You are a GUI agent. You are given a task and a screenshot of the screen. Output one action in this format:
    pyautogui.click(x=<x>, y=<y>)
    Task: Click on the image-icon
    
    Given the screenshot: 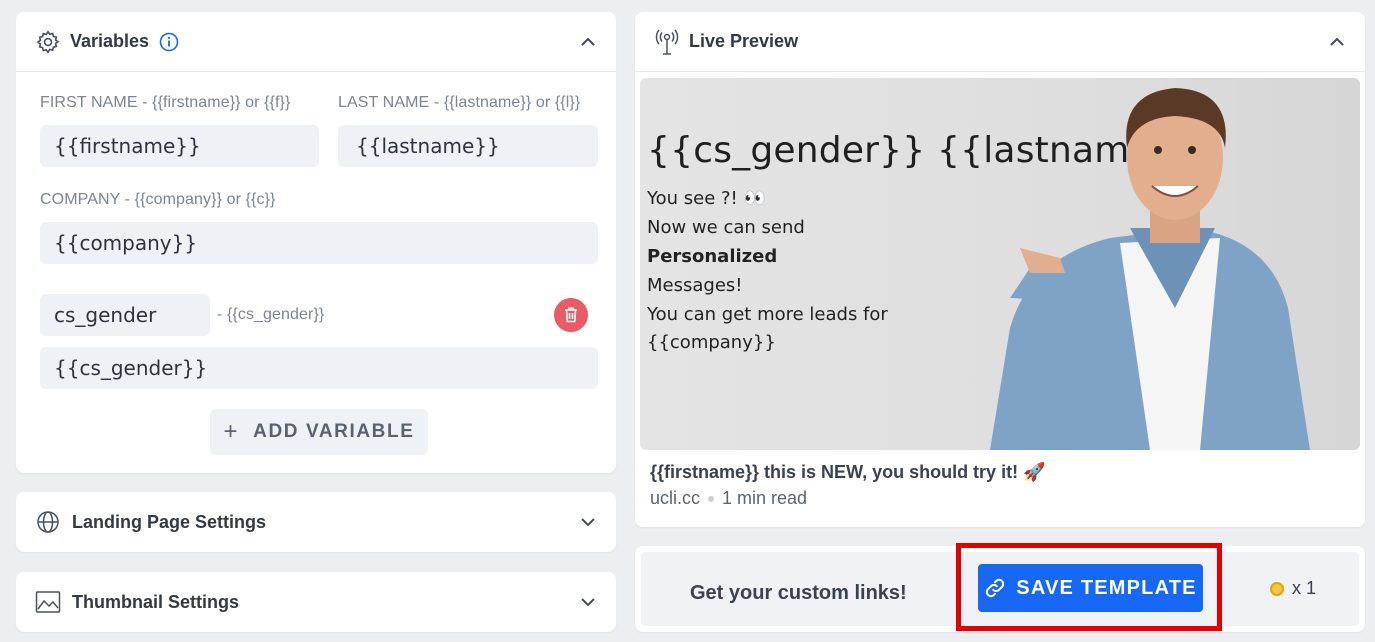 What is the action you would take?
    pyautogui.click(x=48, y=602)
    